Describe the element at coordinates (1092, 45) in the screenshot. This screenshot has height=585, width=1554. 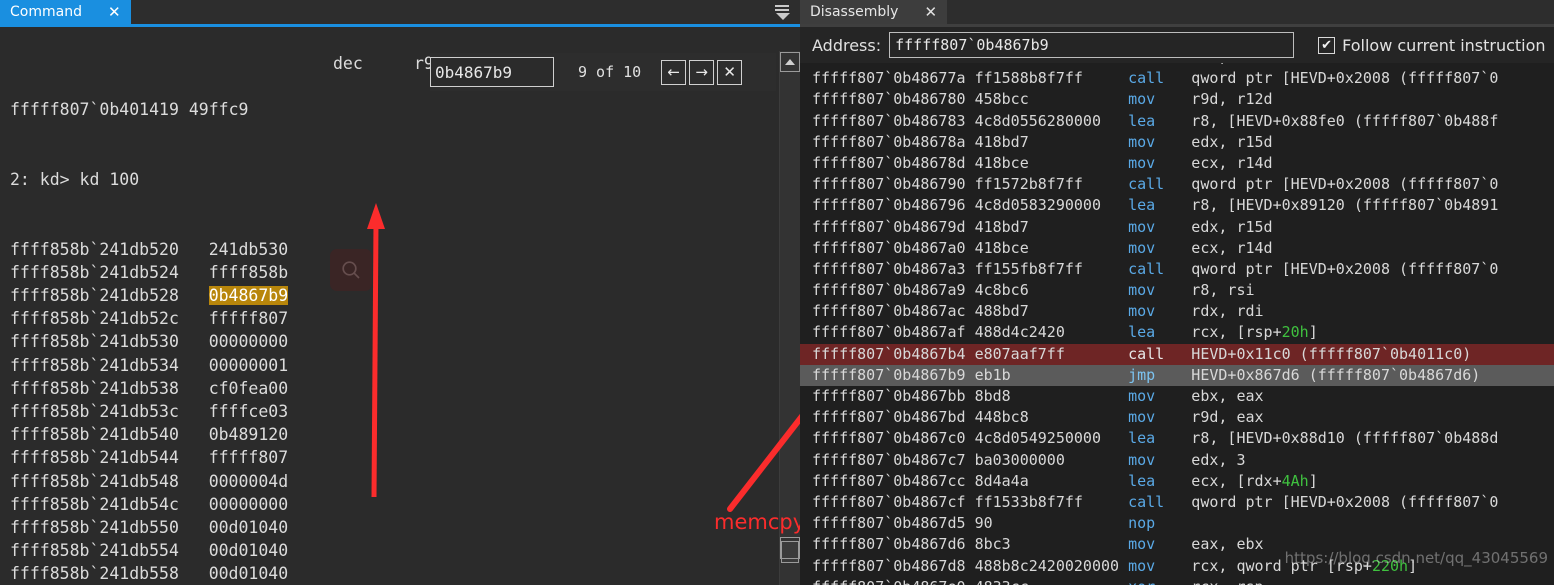
I see `address-input` at that location.